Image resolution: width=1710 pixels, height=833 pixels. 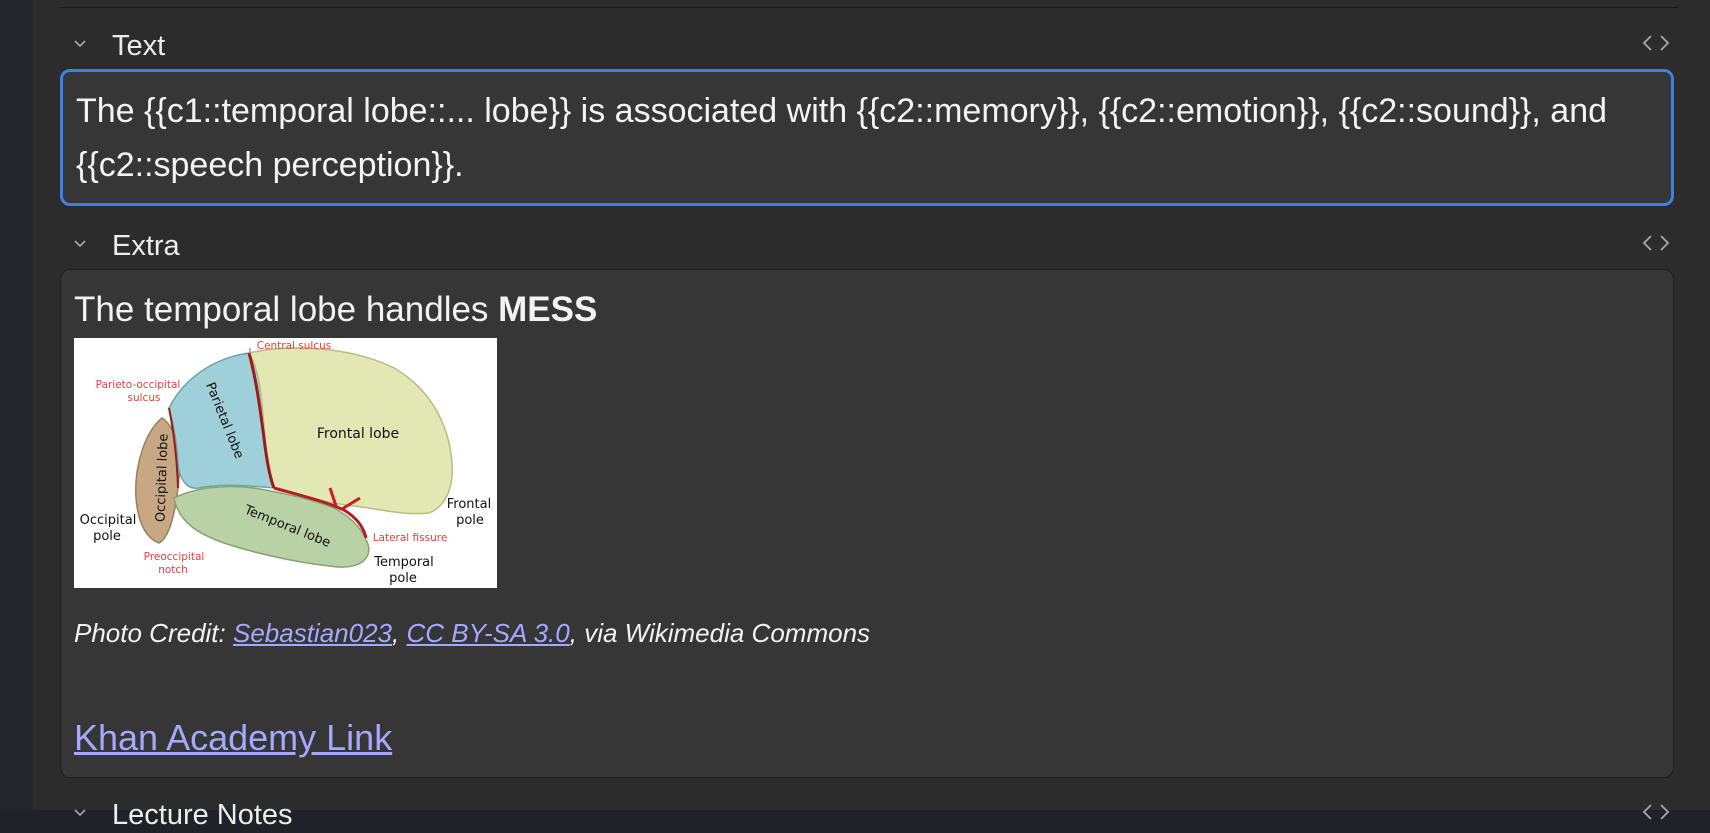 What do you see at coordinates (162, 477) in the screenshot?
I see `label-occipital-lobe: Occipital lobe` at bounding box center [162, 477].